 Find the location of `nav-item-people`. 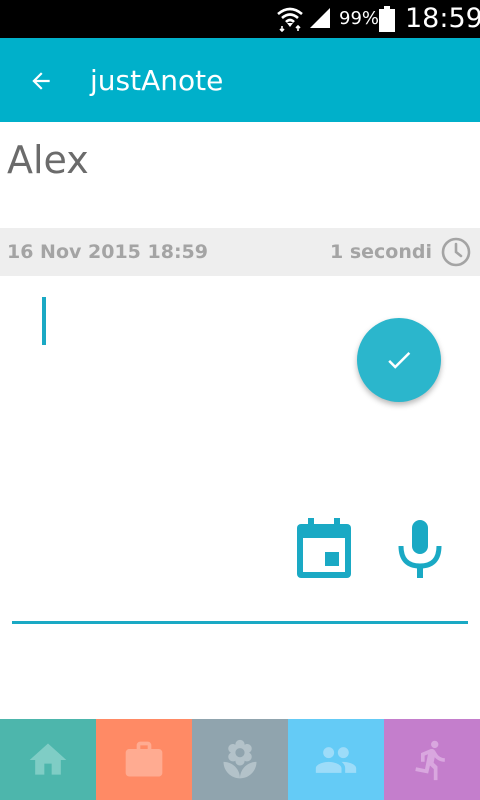

nav-item-people is located at coordinates (336, 759).